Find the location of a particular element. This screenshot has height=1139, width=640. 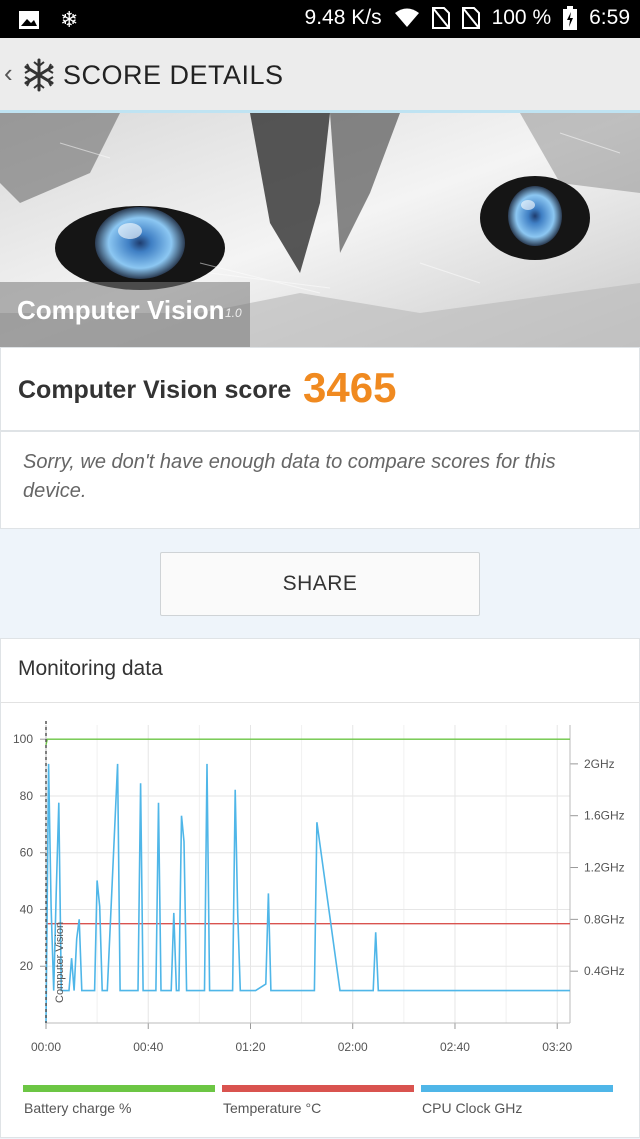

series-line is located at coordinates (307, 742).